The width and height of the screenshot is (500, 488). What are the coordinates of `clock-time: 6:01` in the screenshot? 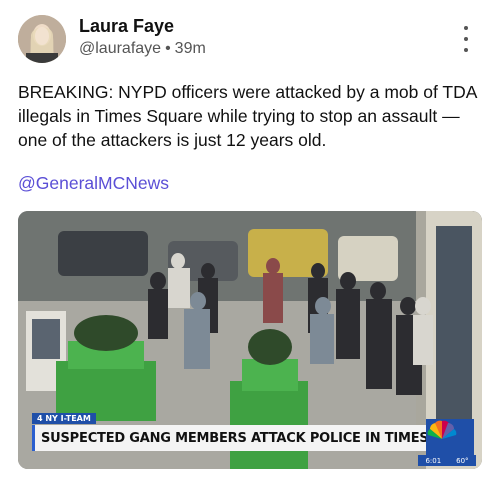 It's located at (433, 460).